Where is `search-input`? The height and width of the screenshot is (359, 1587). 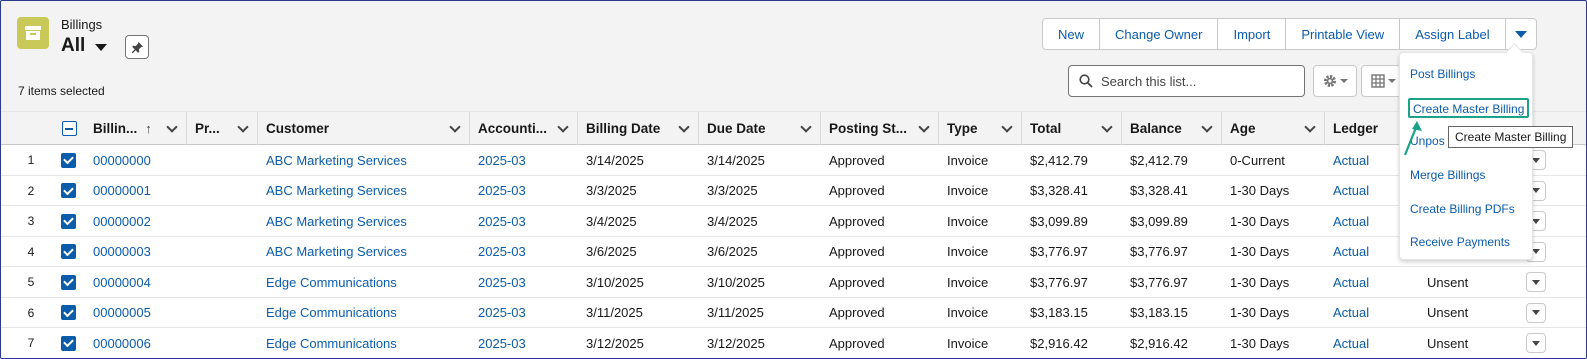
search-input is located at coordinates (1196, 81).